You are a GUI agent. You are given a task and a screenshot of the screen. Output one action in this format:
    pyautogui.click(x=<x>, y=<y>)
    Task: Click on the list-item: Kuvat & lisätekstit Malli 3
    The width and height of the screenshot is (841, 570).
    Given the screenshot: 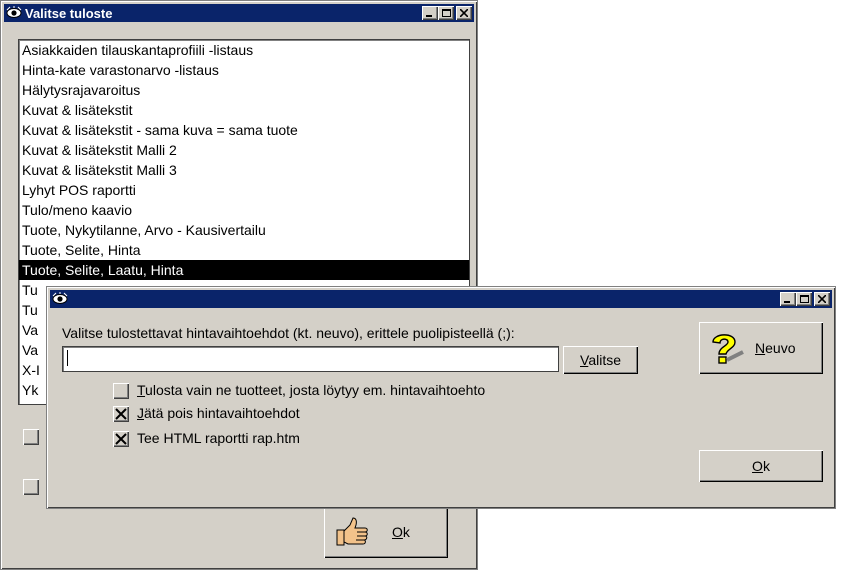 What is the action you would take?
    pyautogui.click(x=244, y=170)
    